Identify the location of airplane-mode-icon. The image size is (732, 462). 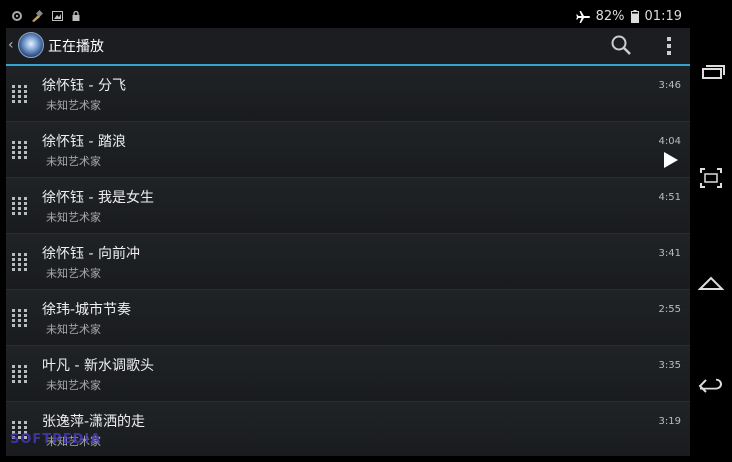
(582, 16).